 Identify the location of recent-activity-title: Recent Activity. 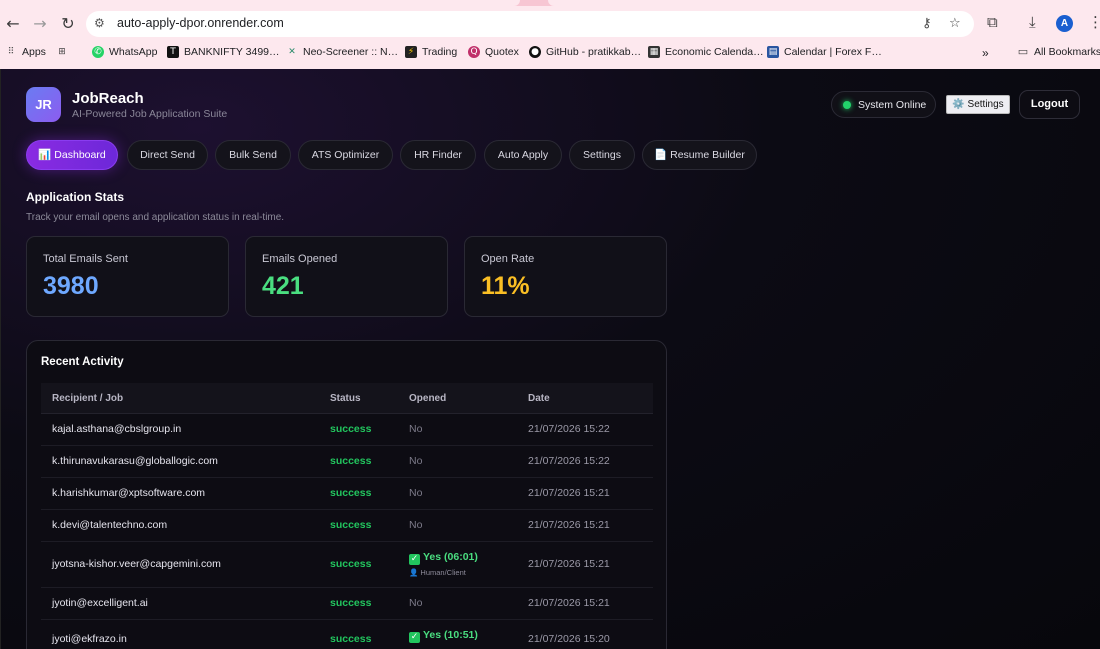
(82, 362).